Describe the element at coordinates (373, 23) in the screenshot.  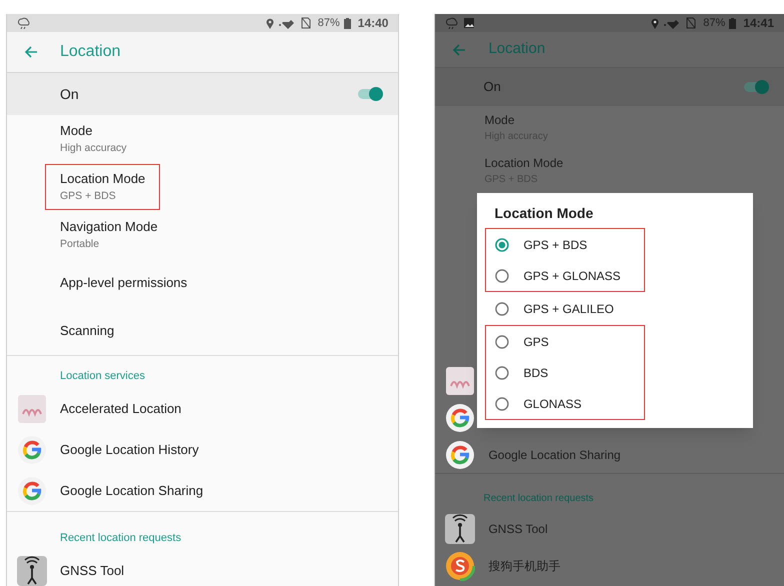
I see `clock: 14:40` at that location.